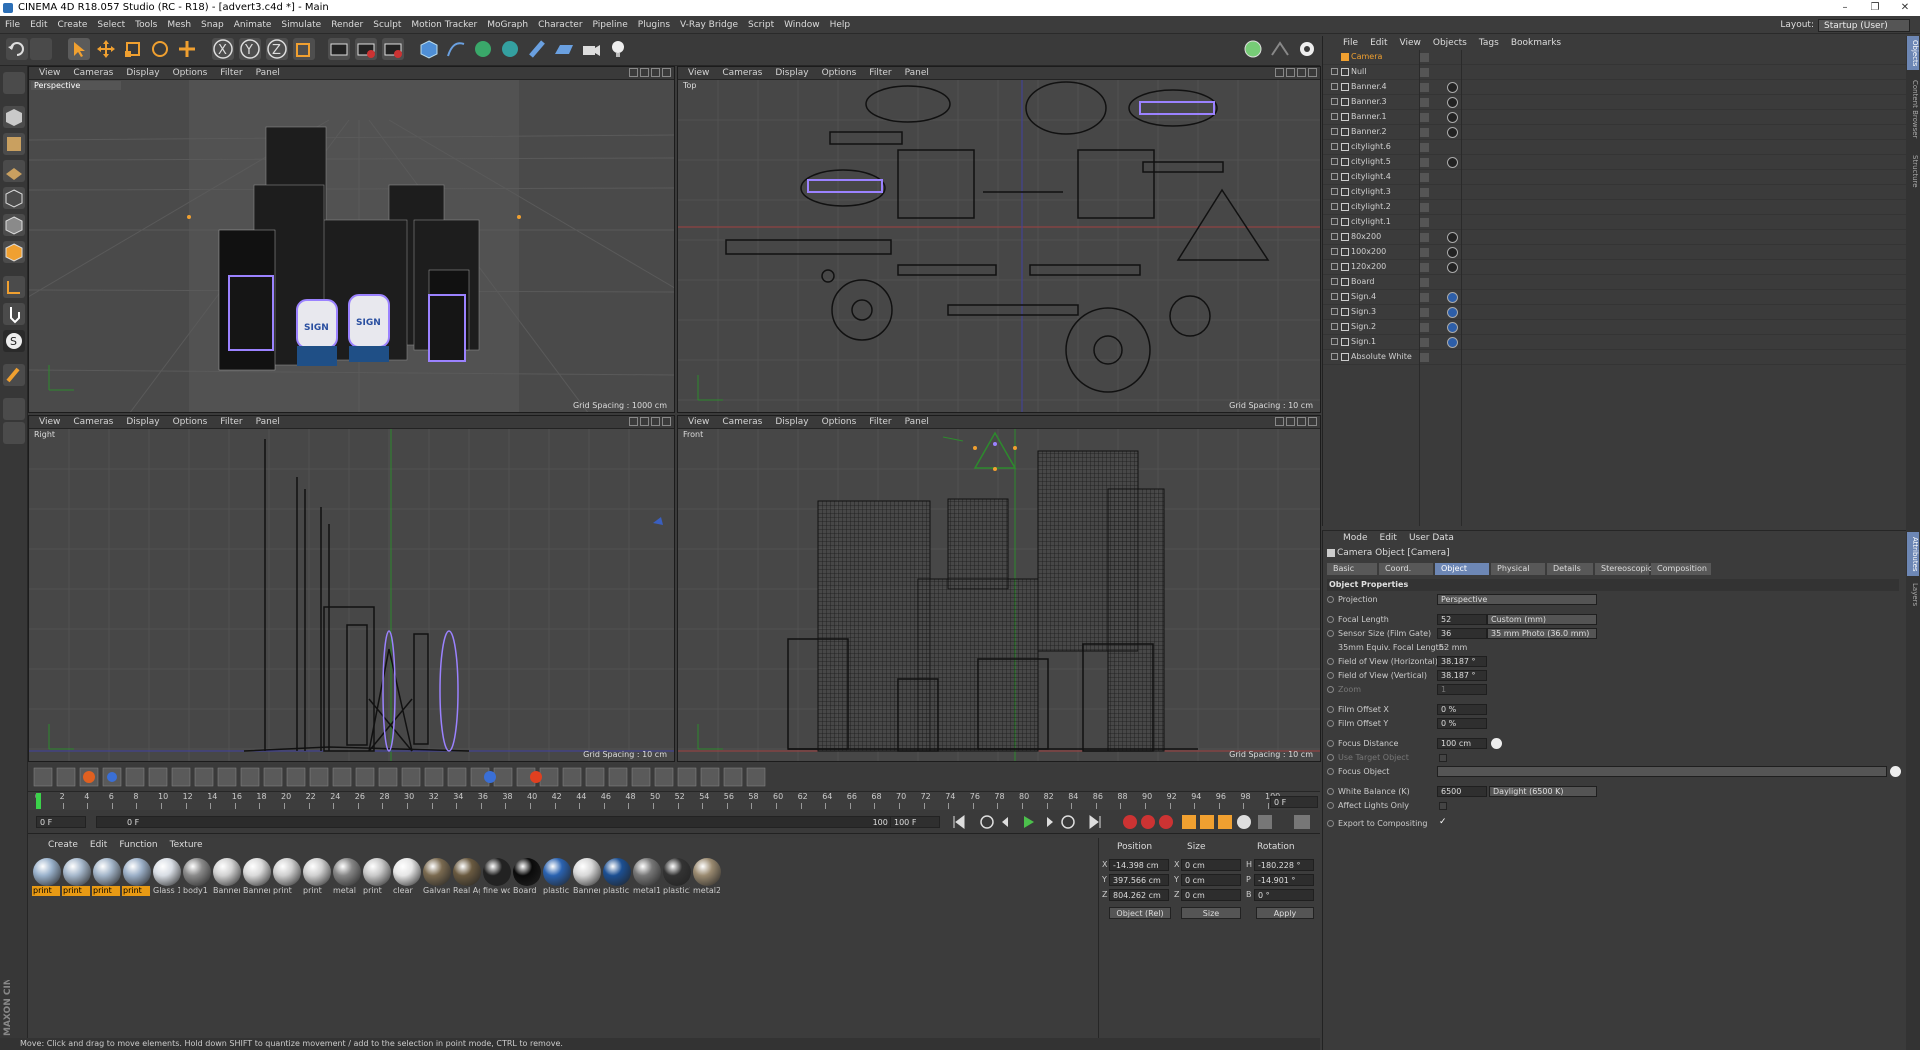  What do you see at coordinates (761, 25) in the screenshot?
I see `menu-script: Script` at bounding box center [761, 25].